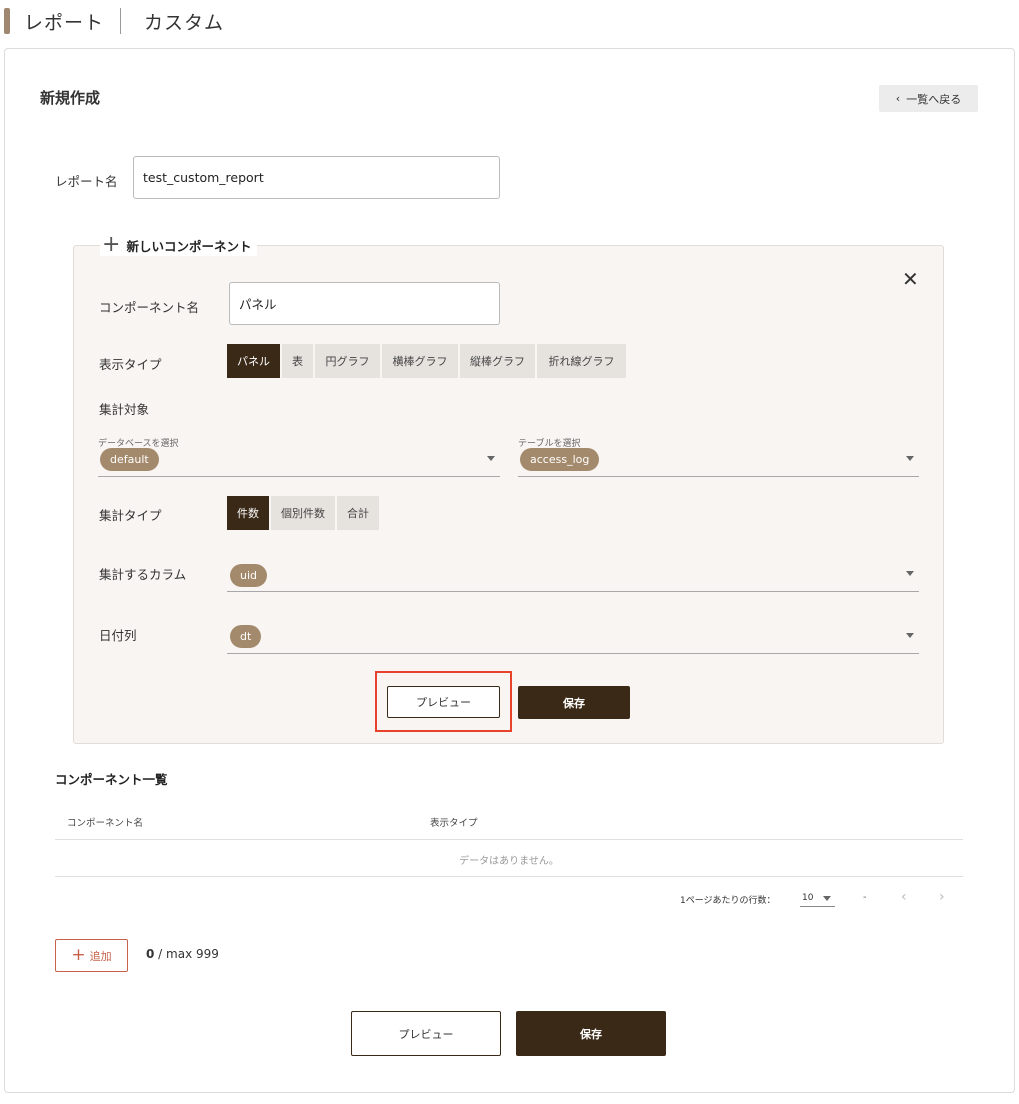 The width and height of the screenshot is (1019, 1104). Describe the element at coordinates (942, 897) in the screenshot. I see `next-page-icon: ›` at that location.